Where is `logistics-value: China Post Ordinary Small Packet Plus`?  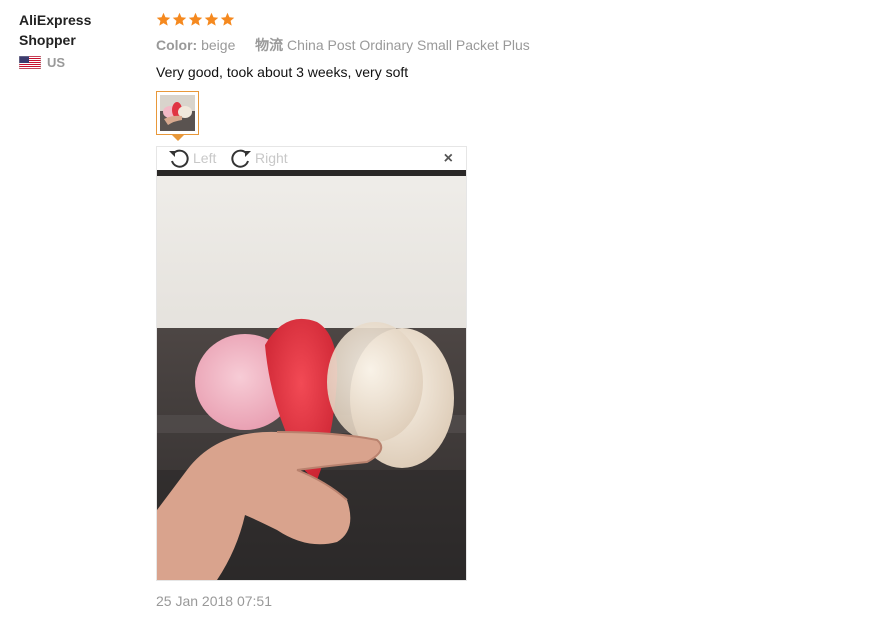
logistics-value: China Post Ordinary Small Packet Plus is located at coordinates (408, 45).